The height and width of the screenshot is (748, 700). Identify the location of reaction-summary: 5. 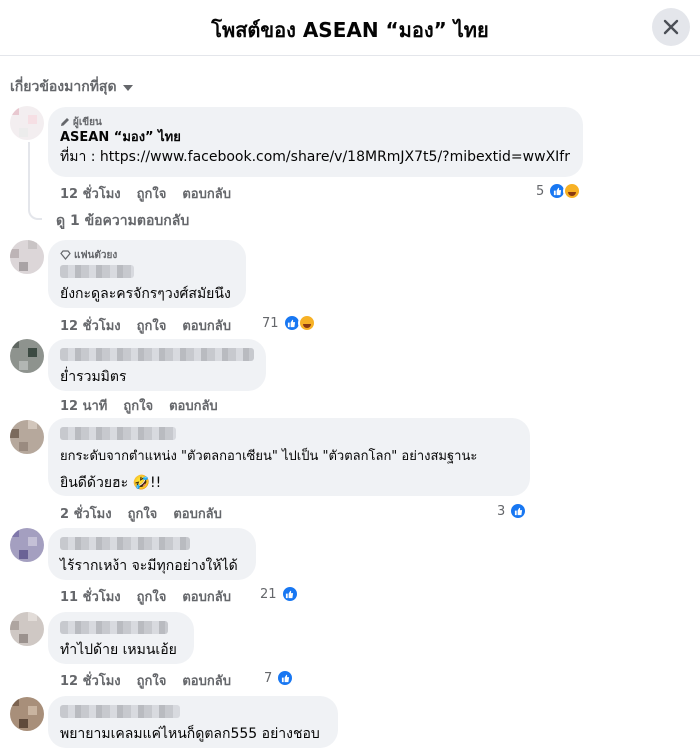
(559, 191).